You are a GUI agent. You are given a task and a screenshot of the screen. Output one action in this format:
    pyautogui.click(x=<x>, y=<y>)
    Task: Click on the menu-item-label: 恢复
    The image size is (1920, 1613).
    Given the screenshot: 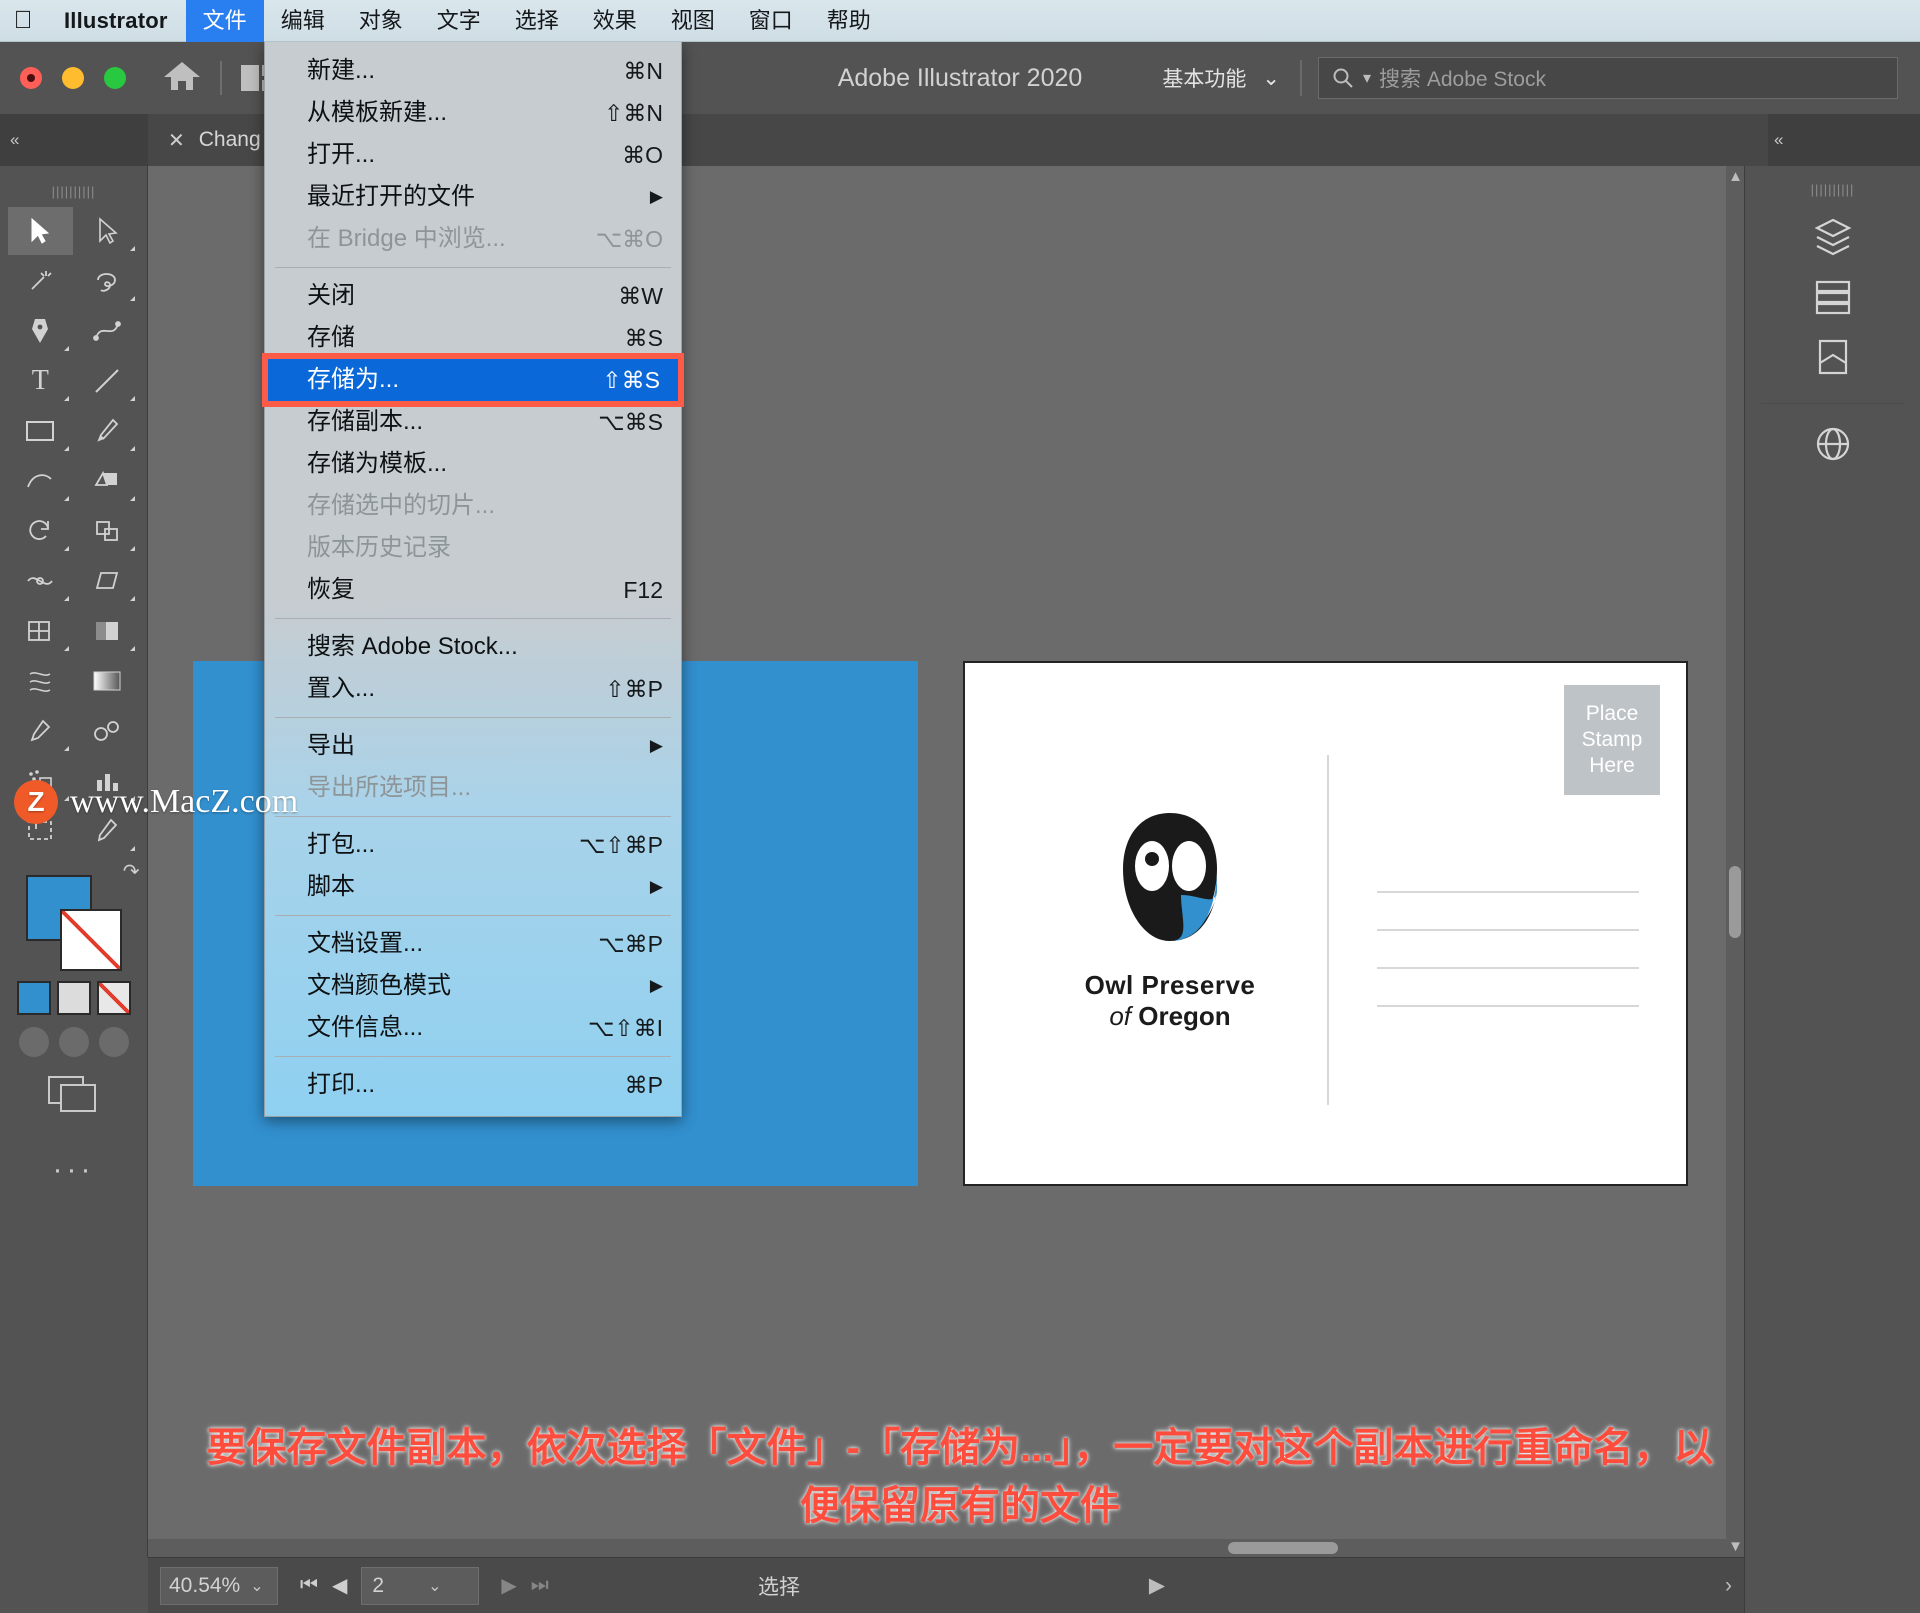 What is the action you would take?
    pyautogui.click(x=331, y=589)
    